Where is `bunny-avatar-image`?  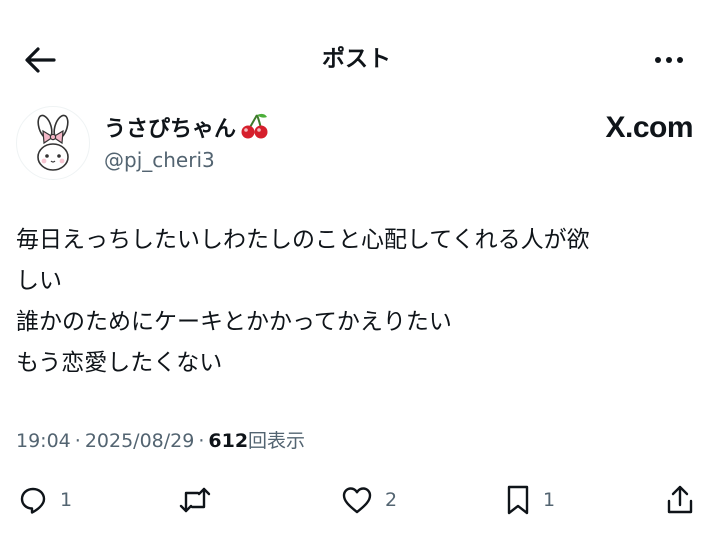 bunny-avatar-image is located at coordinates (53, 142).